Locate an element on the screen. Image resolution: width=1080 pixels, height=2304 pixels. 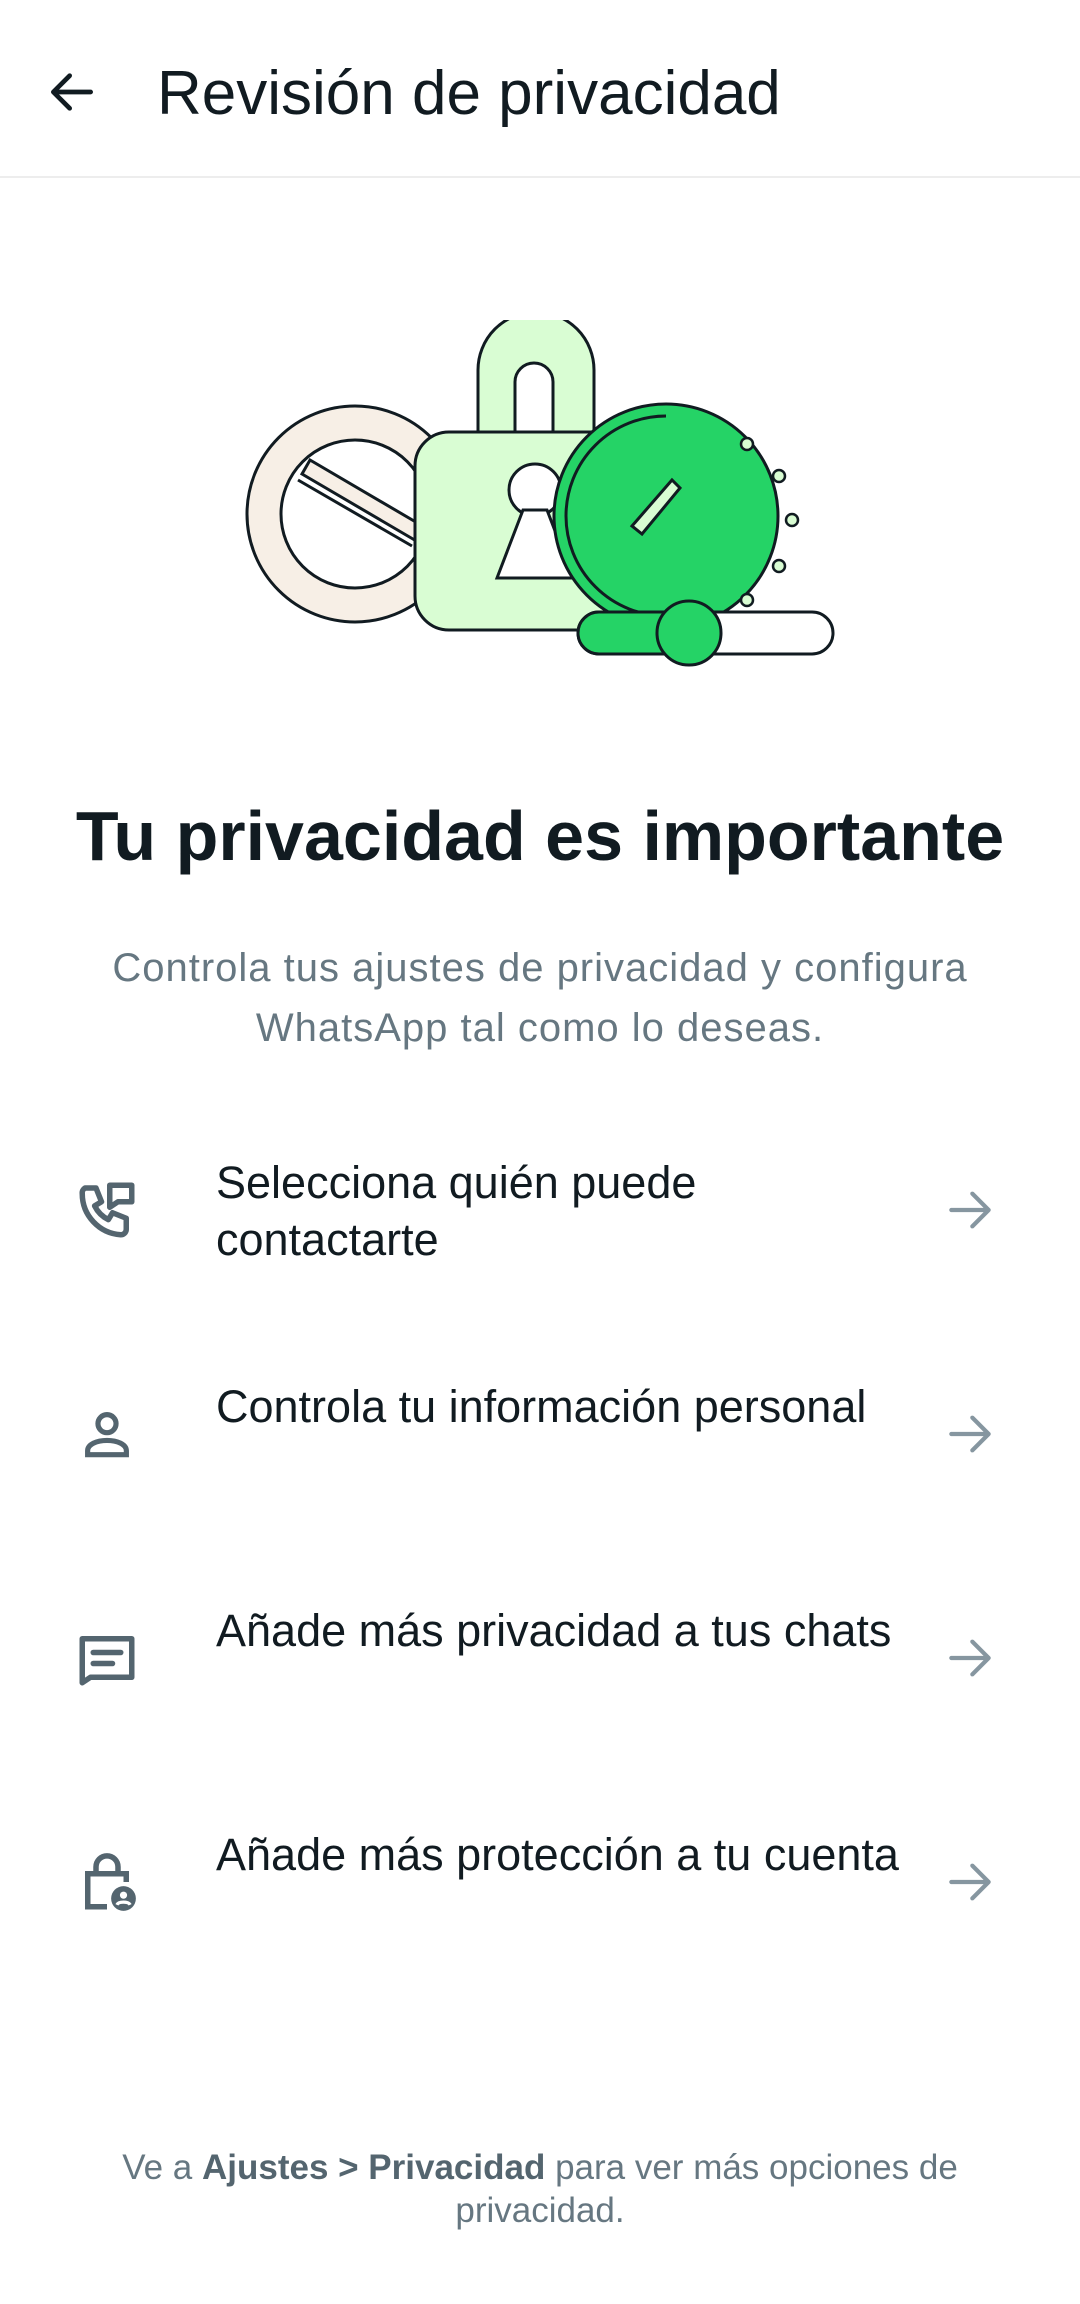
privacy-illustration is located at coordinates (540, 493).